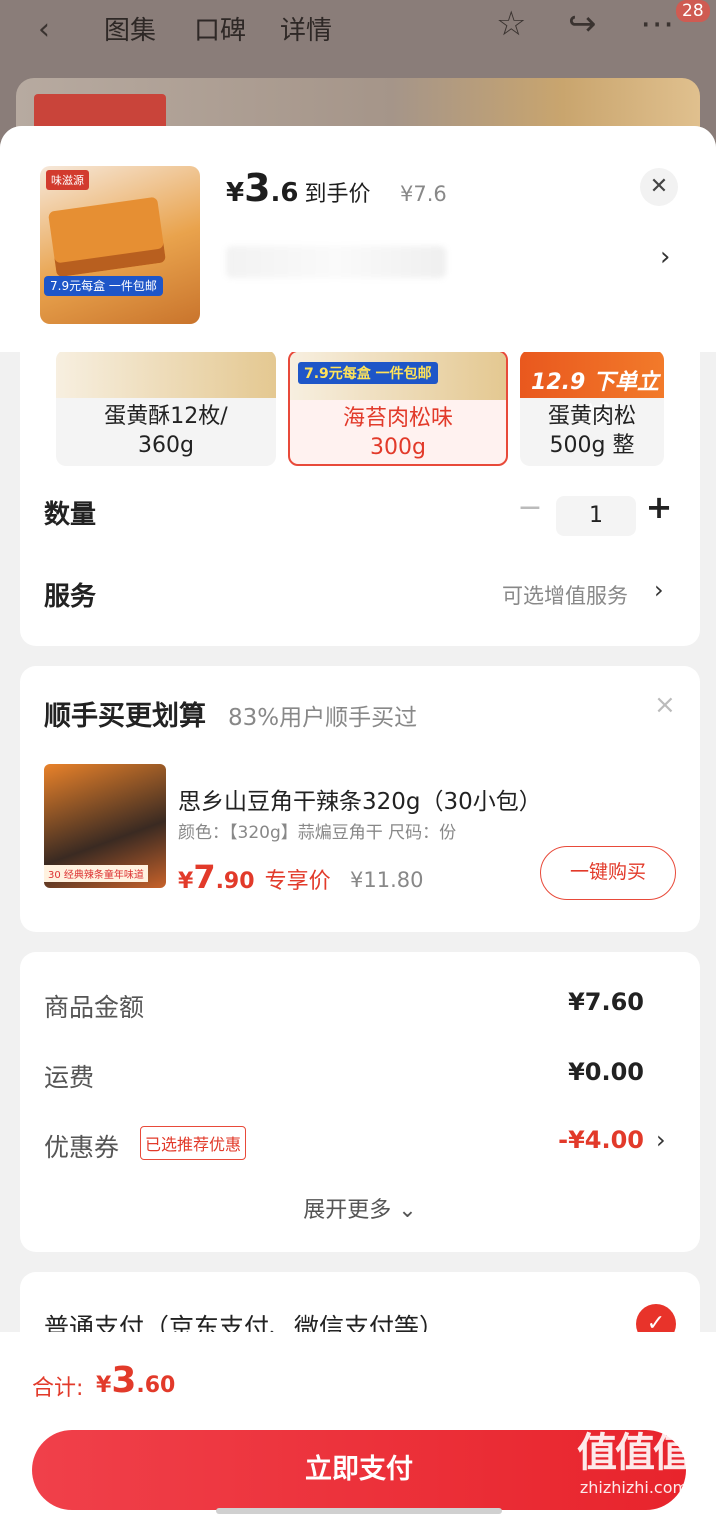  Describe the element at coordinates (596, 516) in the screenshot. I see `quantity-input: 1` at that location.